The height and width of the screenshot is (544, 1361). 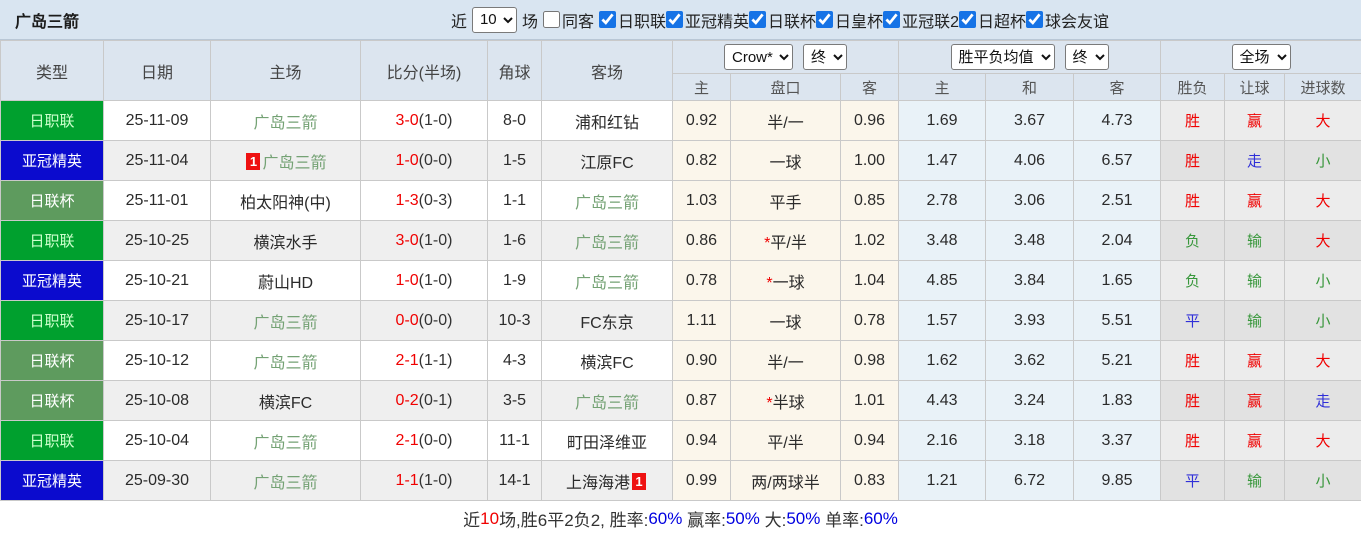 What do you see at coordinates (1117, 320) in the screenshot?
I see `odds-away: 5.51` at bounding box center [1117, 320].